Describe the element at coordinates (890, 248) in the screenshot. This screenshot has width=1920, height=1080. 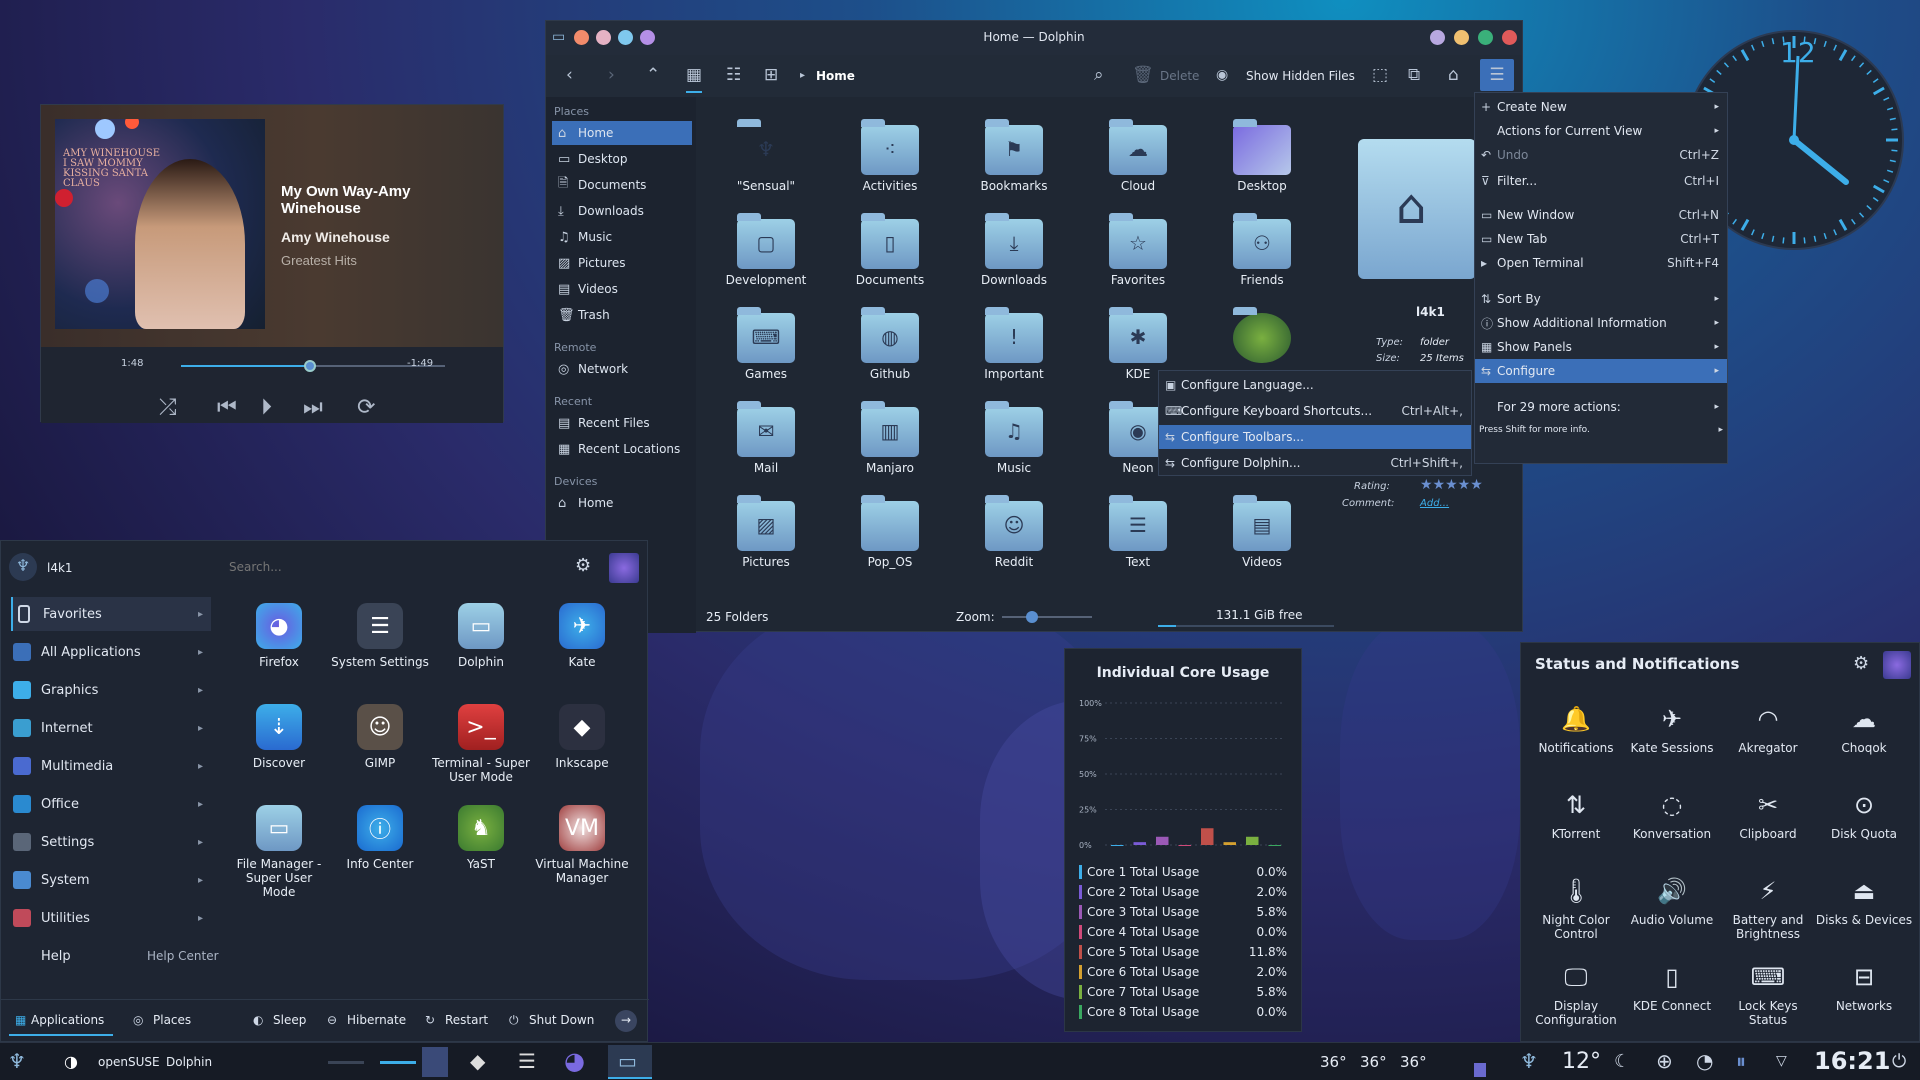
I see `folder-item: ▯ Documents` at that location.